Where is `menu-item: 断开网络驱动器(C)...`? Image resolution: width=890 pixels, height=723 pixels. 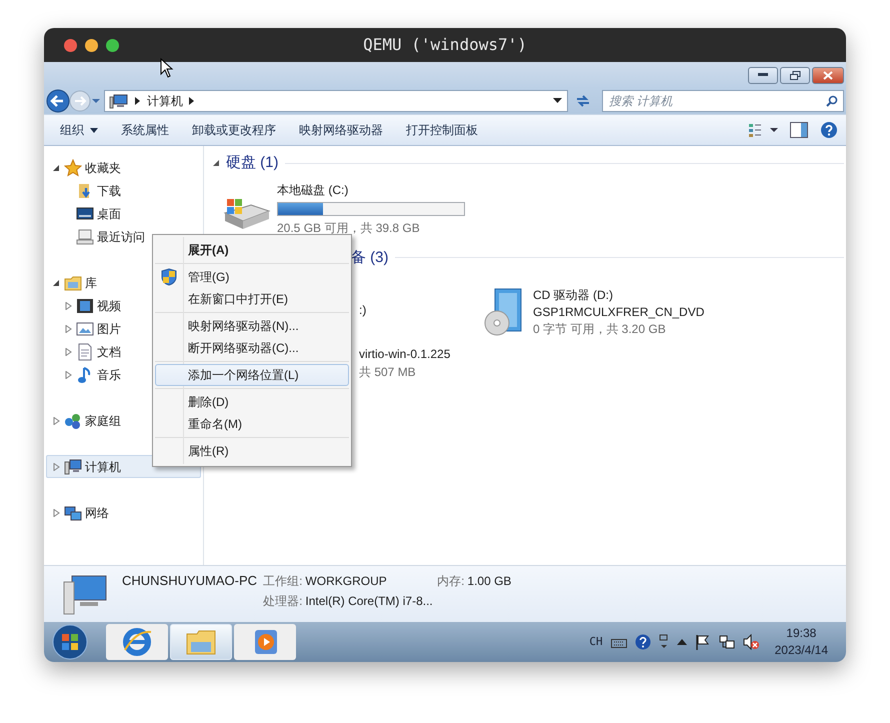
menu-item: 断开网络驱动器(C)... is located at coordinates (252, 348).